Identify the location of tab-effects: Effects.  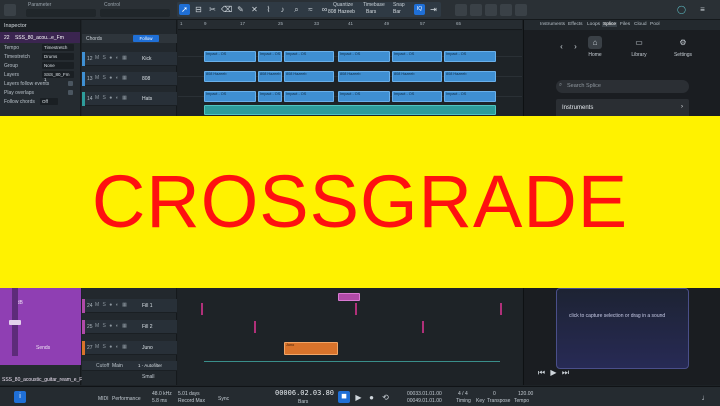
(575, 24).